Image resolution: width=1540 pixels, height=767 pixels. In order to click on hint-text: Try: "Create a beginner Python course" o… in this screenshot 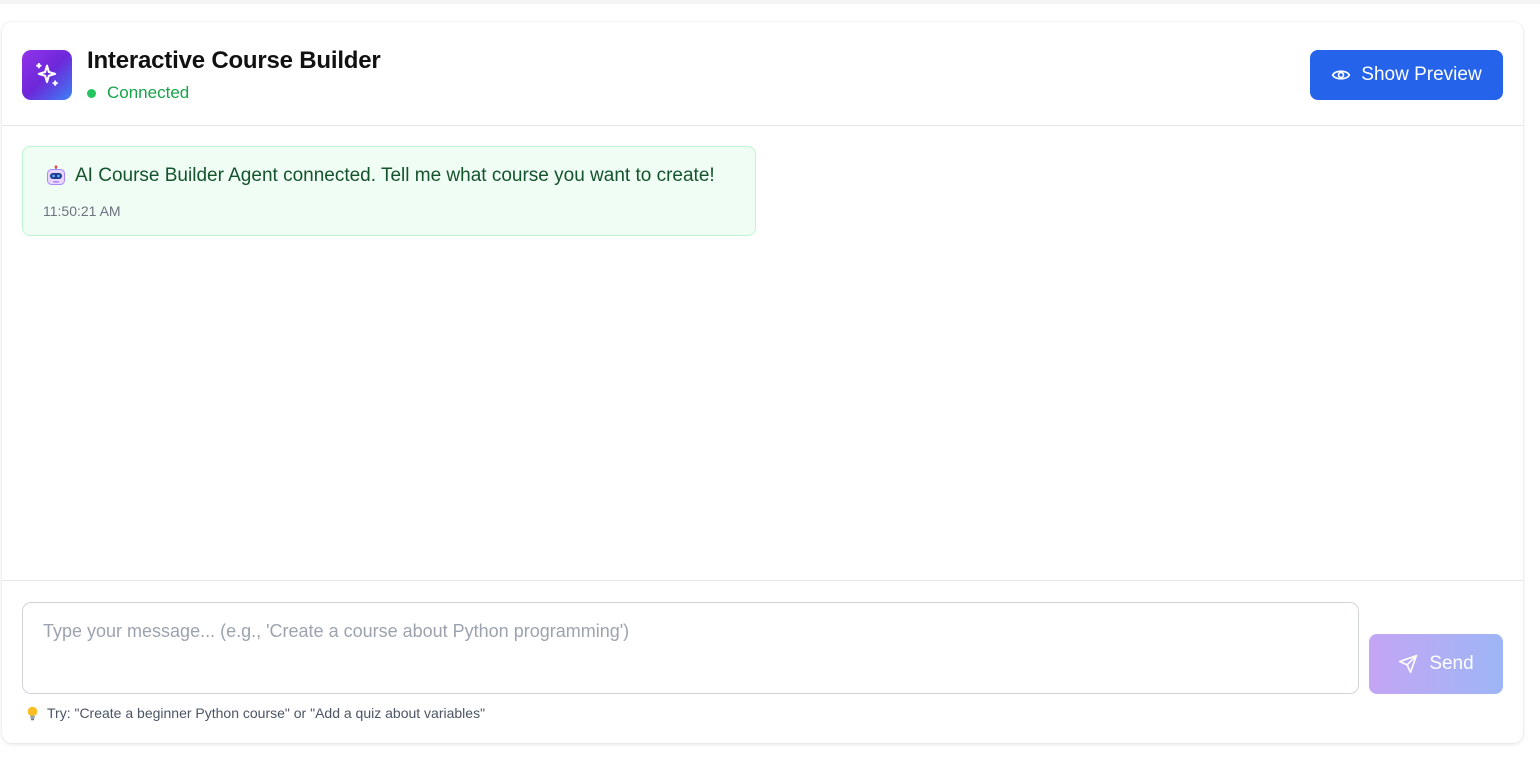, I will do `click(266, 713)`.